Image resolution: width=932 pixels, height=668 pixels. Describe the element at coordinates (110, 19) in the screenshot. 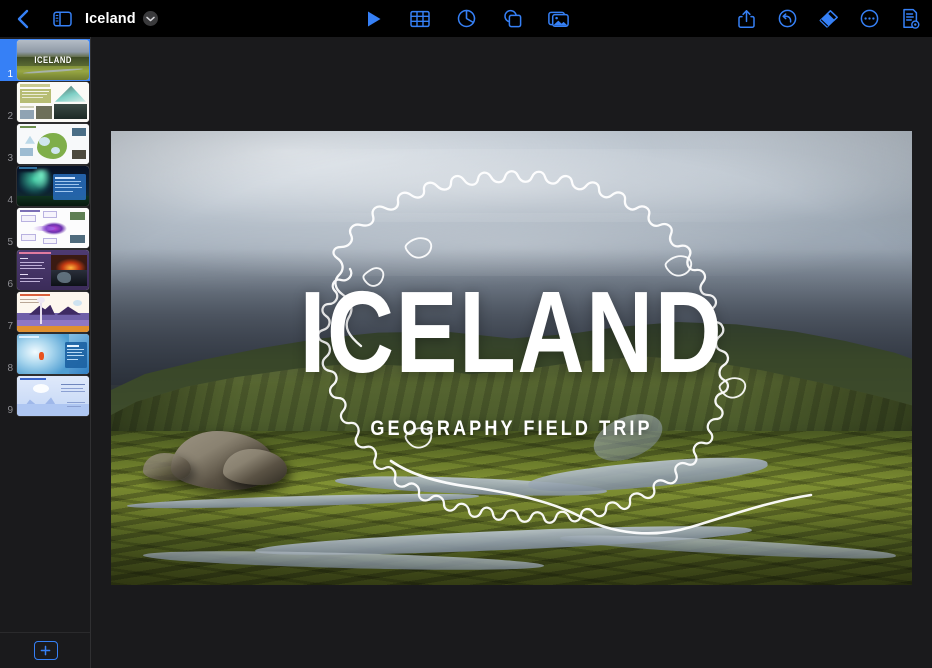

I see `document-title: Iceland` at that location.